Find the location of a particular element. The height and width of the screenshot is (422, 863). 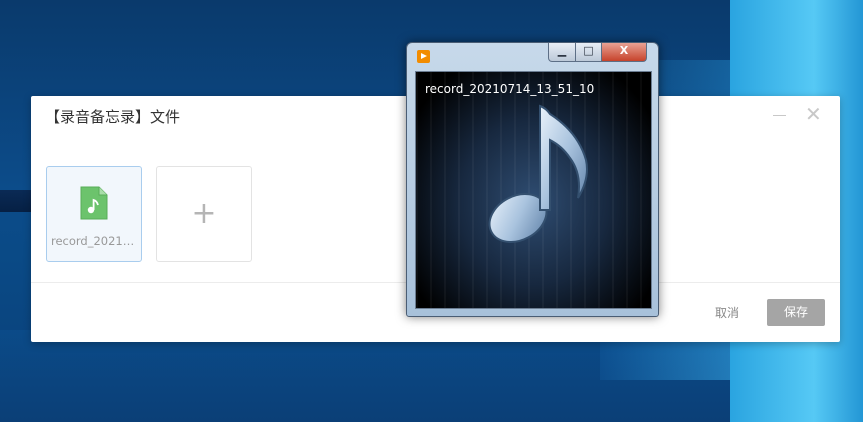

maximize-button: □ is located at coordinates (589, 52).